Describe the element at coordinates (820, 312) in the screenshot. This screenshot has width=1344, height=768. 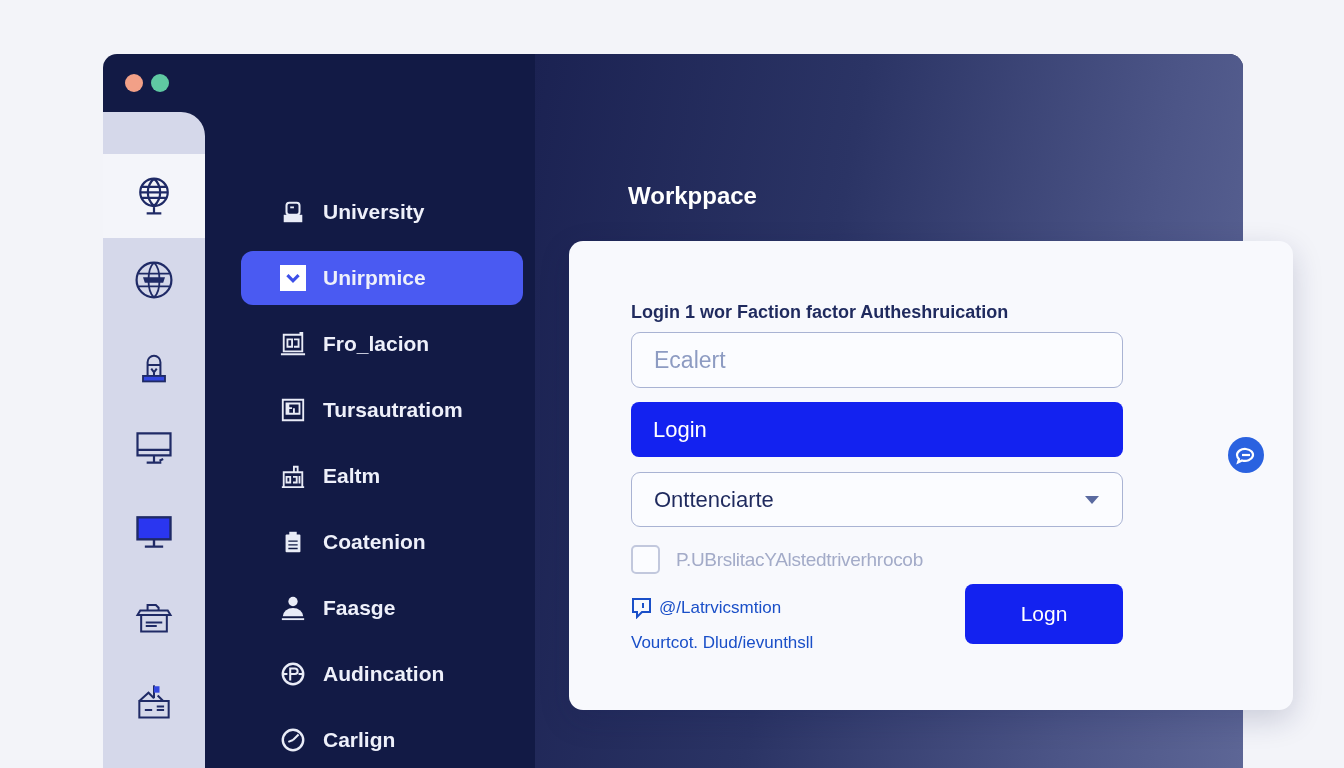
I see `form-heading: Login 1 wor Faction factor Autheshruication` at that location.